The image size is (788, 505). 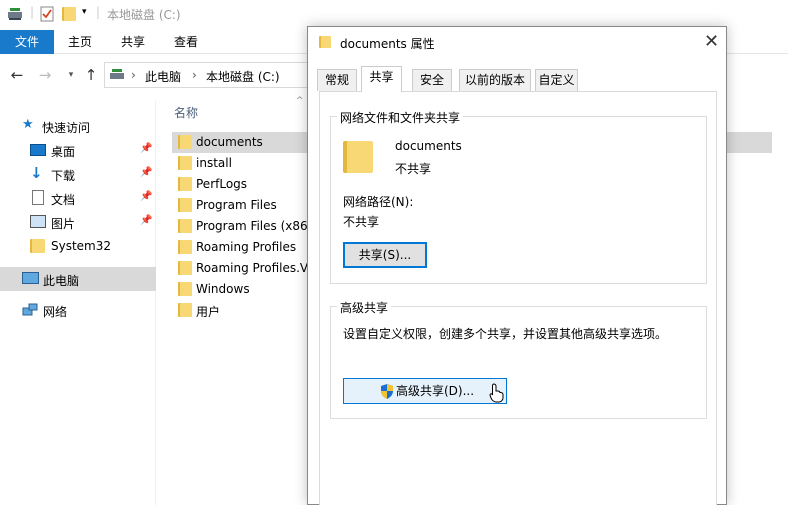 What do you see at coordinates (337, 80) in the screenshot?
I see `tab-general: 常规` at bounding box center [337, 80].